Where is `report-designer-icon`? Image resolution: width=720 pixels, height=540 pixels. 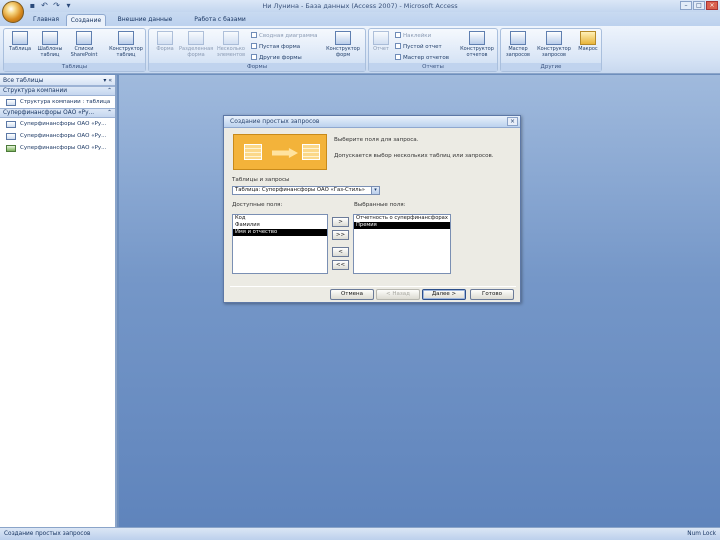 report-designer-icon is located at coordinates (477, 38).